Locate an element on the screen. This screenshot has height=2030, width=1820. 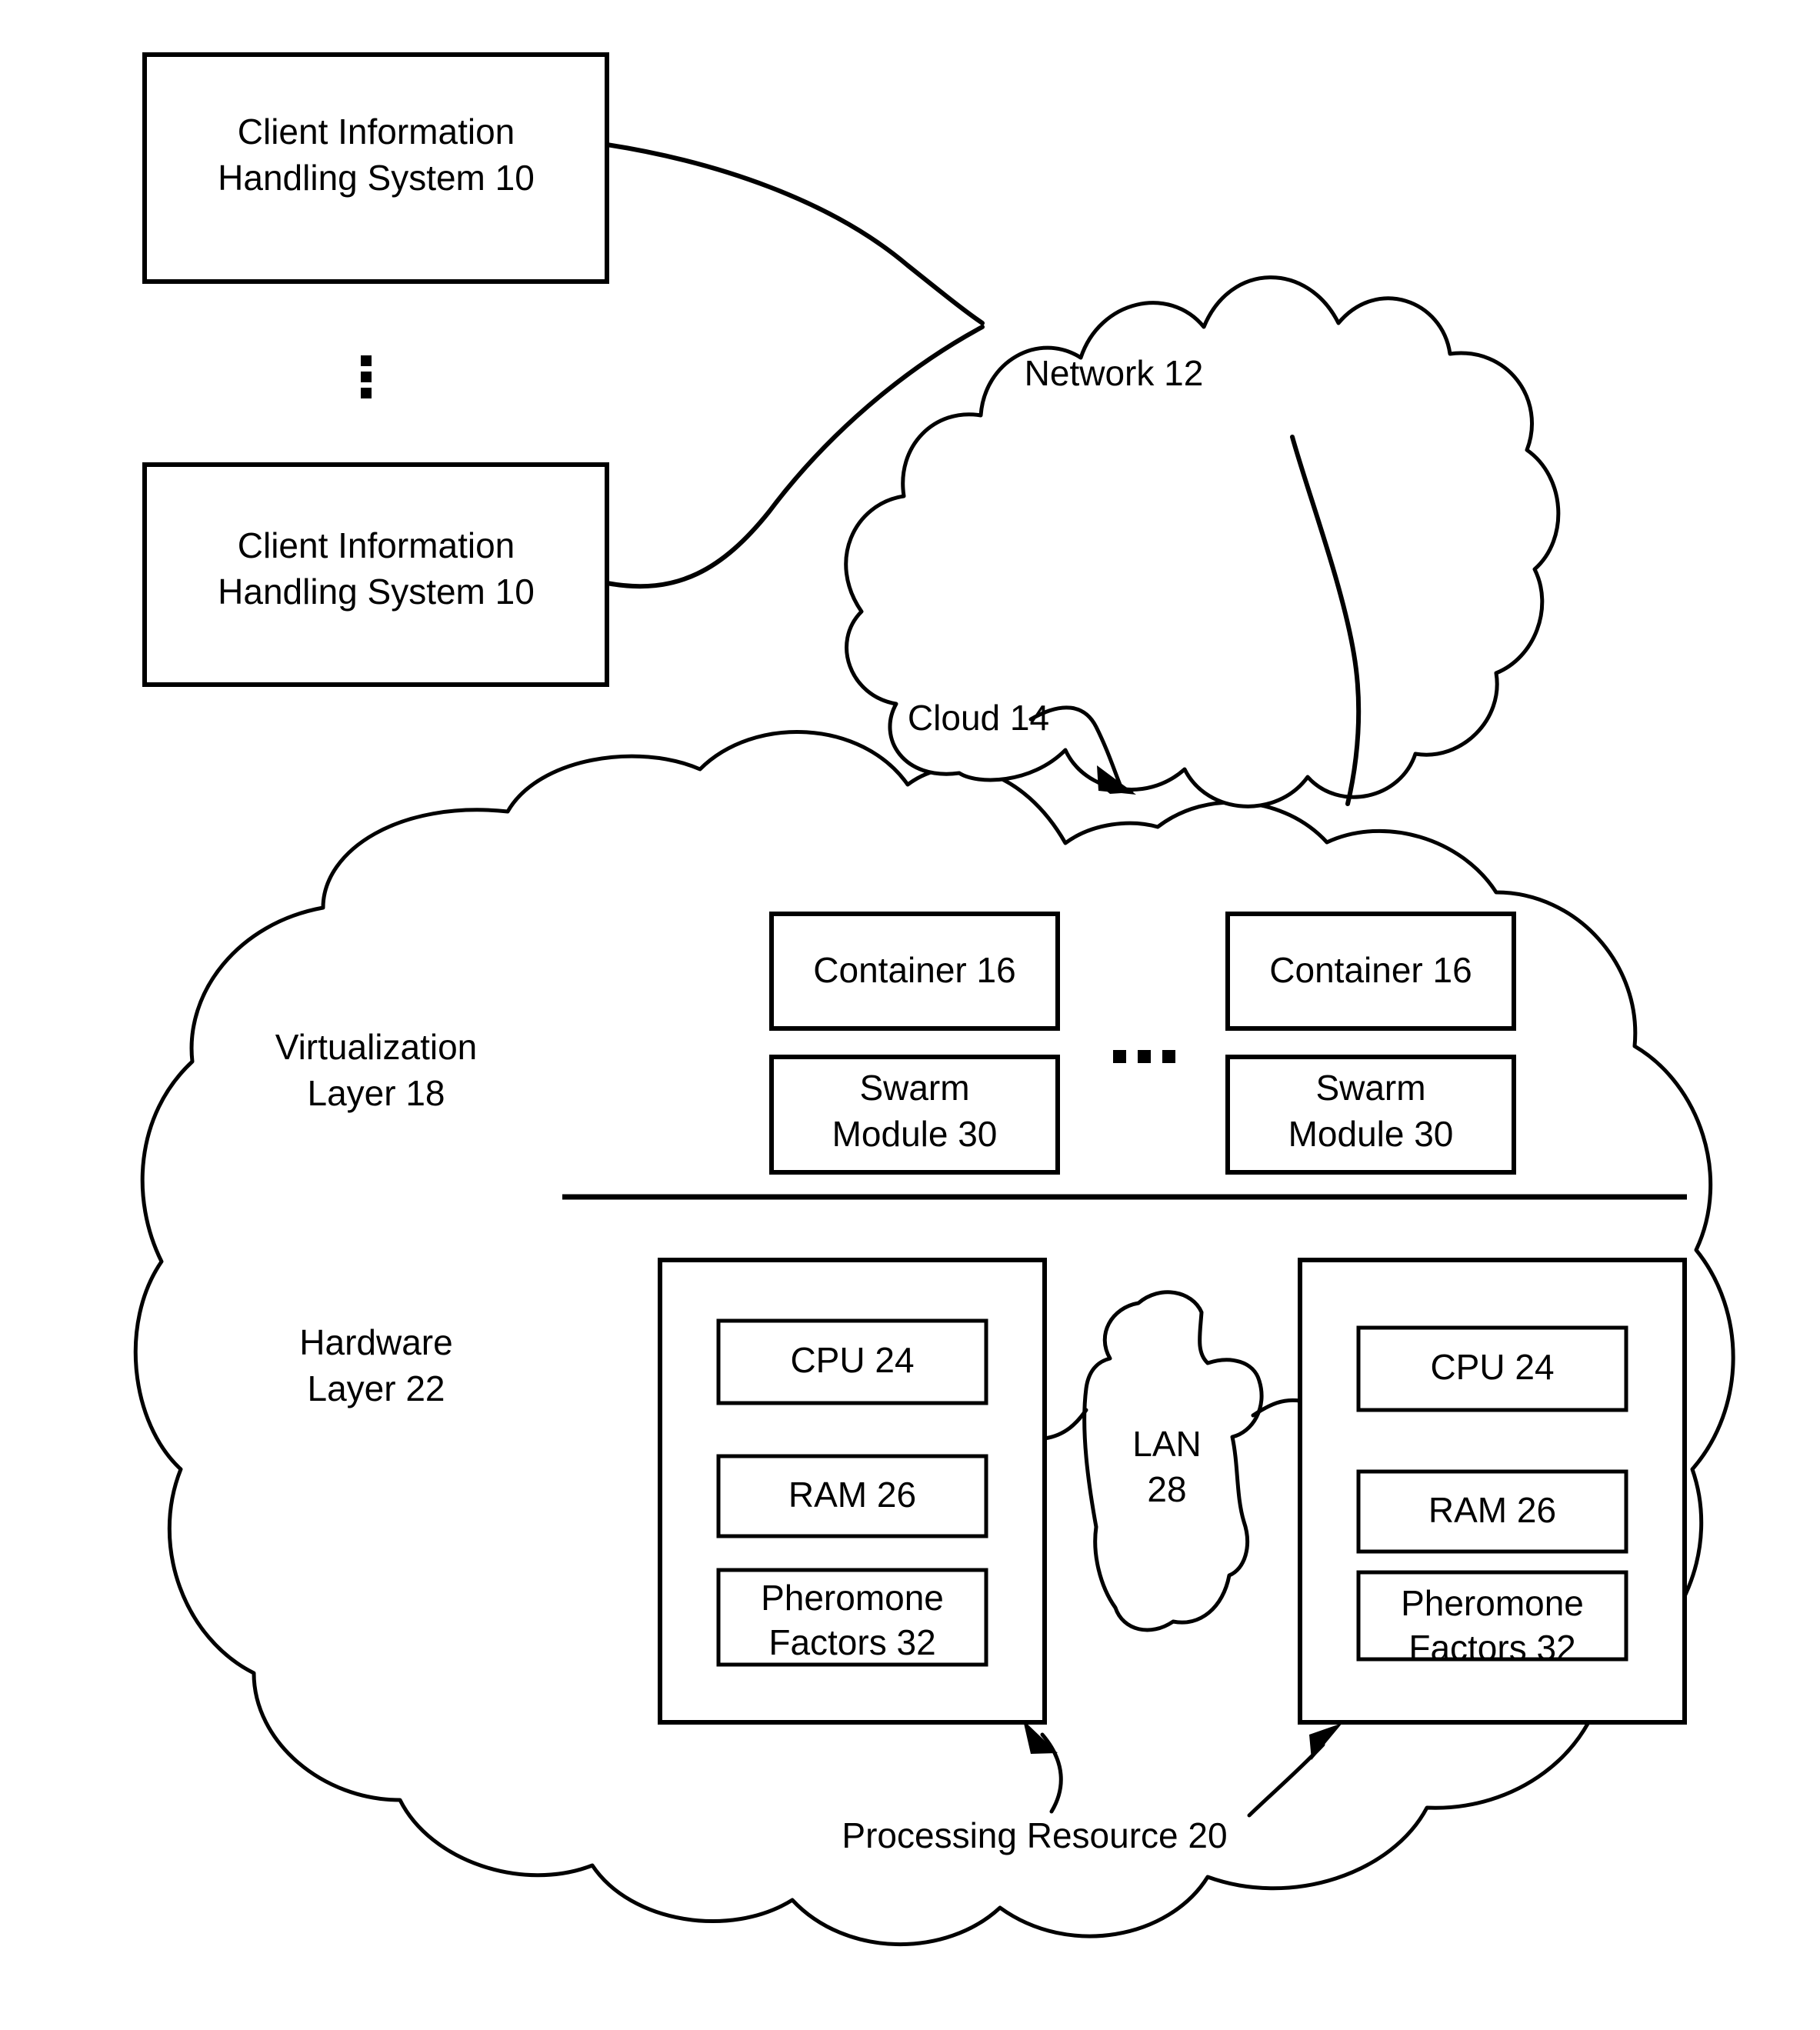
lan-label-line1: LAN is located at coordinates (1166, 1444).